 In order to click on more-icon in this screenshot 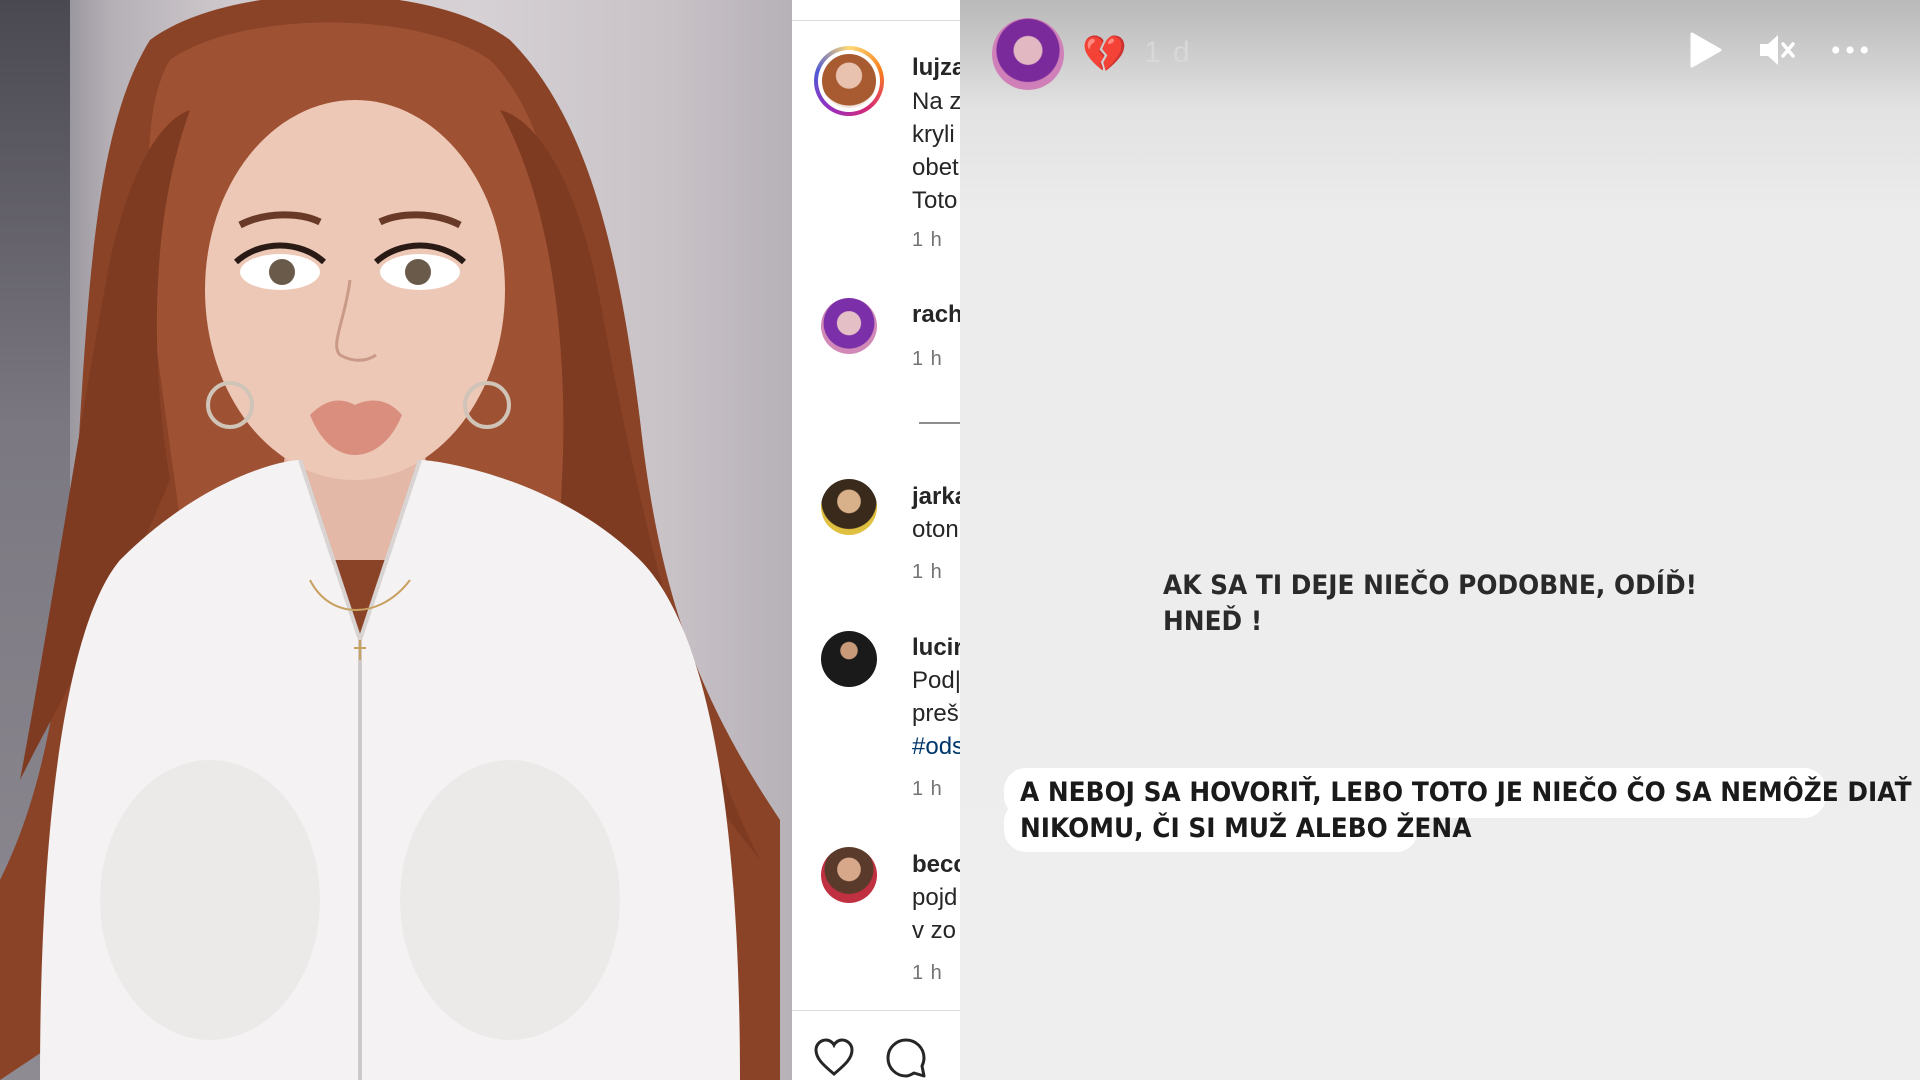, I will do `click(1850, 50)`.